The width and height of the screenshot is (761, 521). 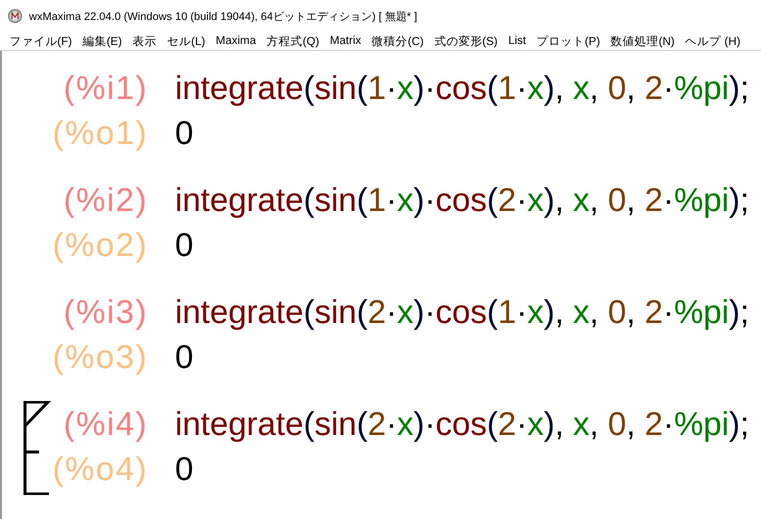 What do you see at coordinates (37, 448) in the screenshot?
I see `cell-bracket` at bounding box center [37, 448].